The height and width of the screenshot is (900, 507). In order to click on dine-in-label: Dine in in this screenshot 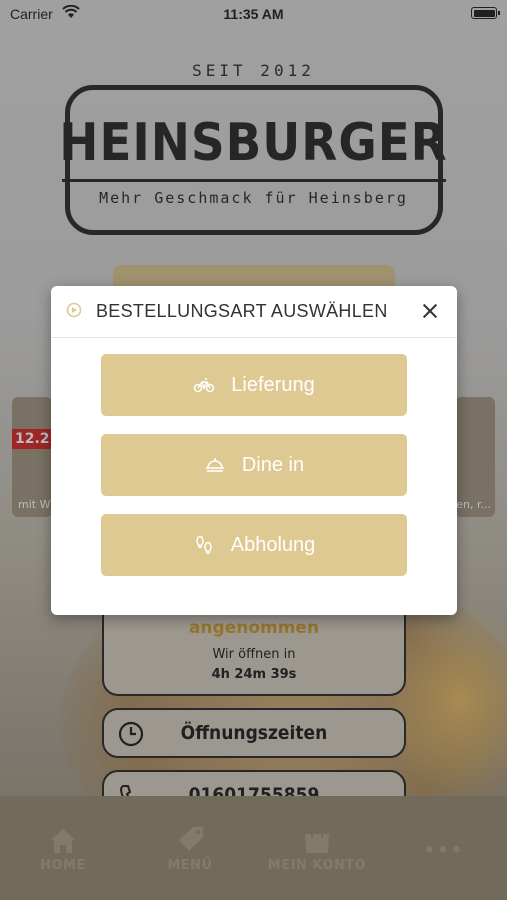, I will do `click(273, 464)`.